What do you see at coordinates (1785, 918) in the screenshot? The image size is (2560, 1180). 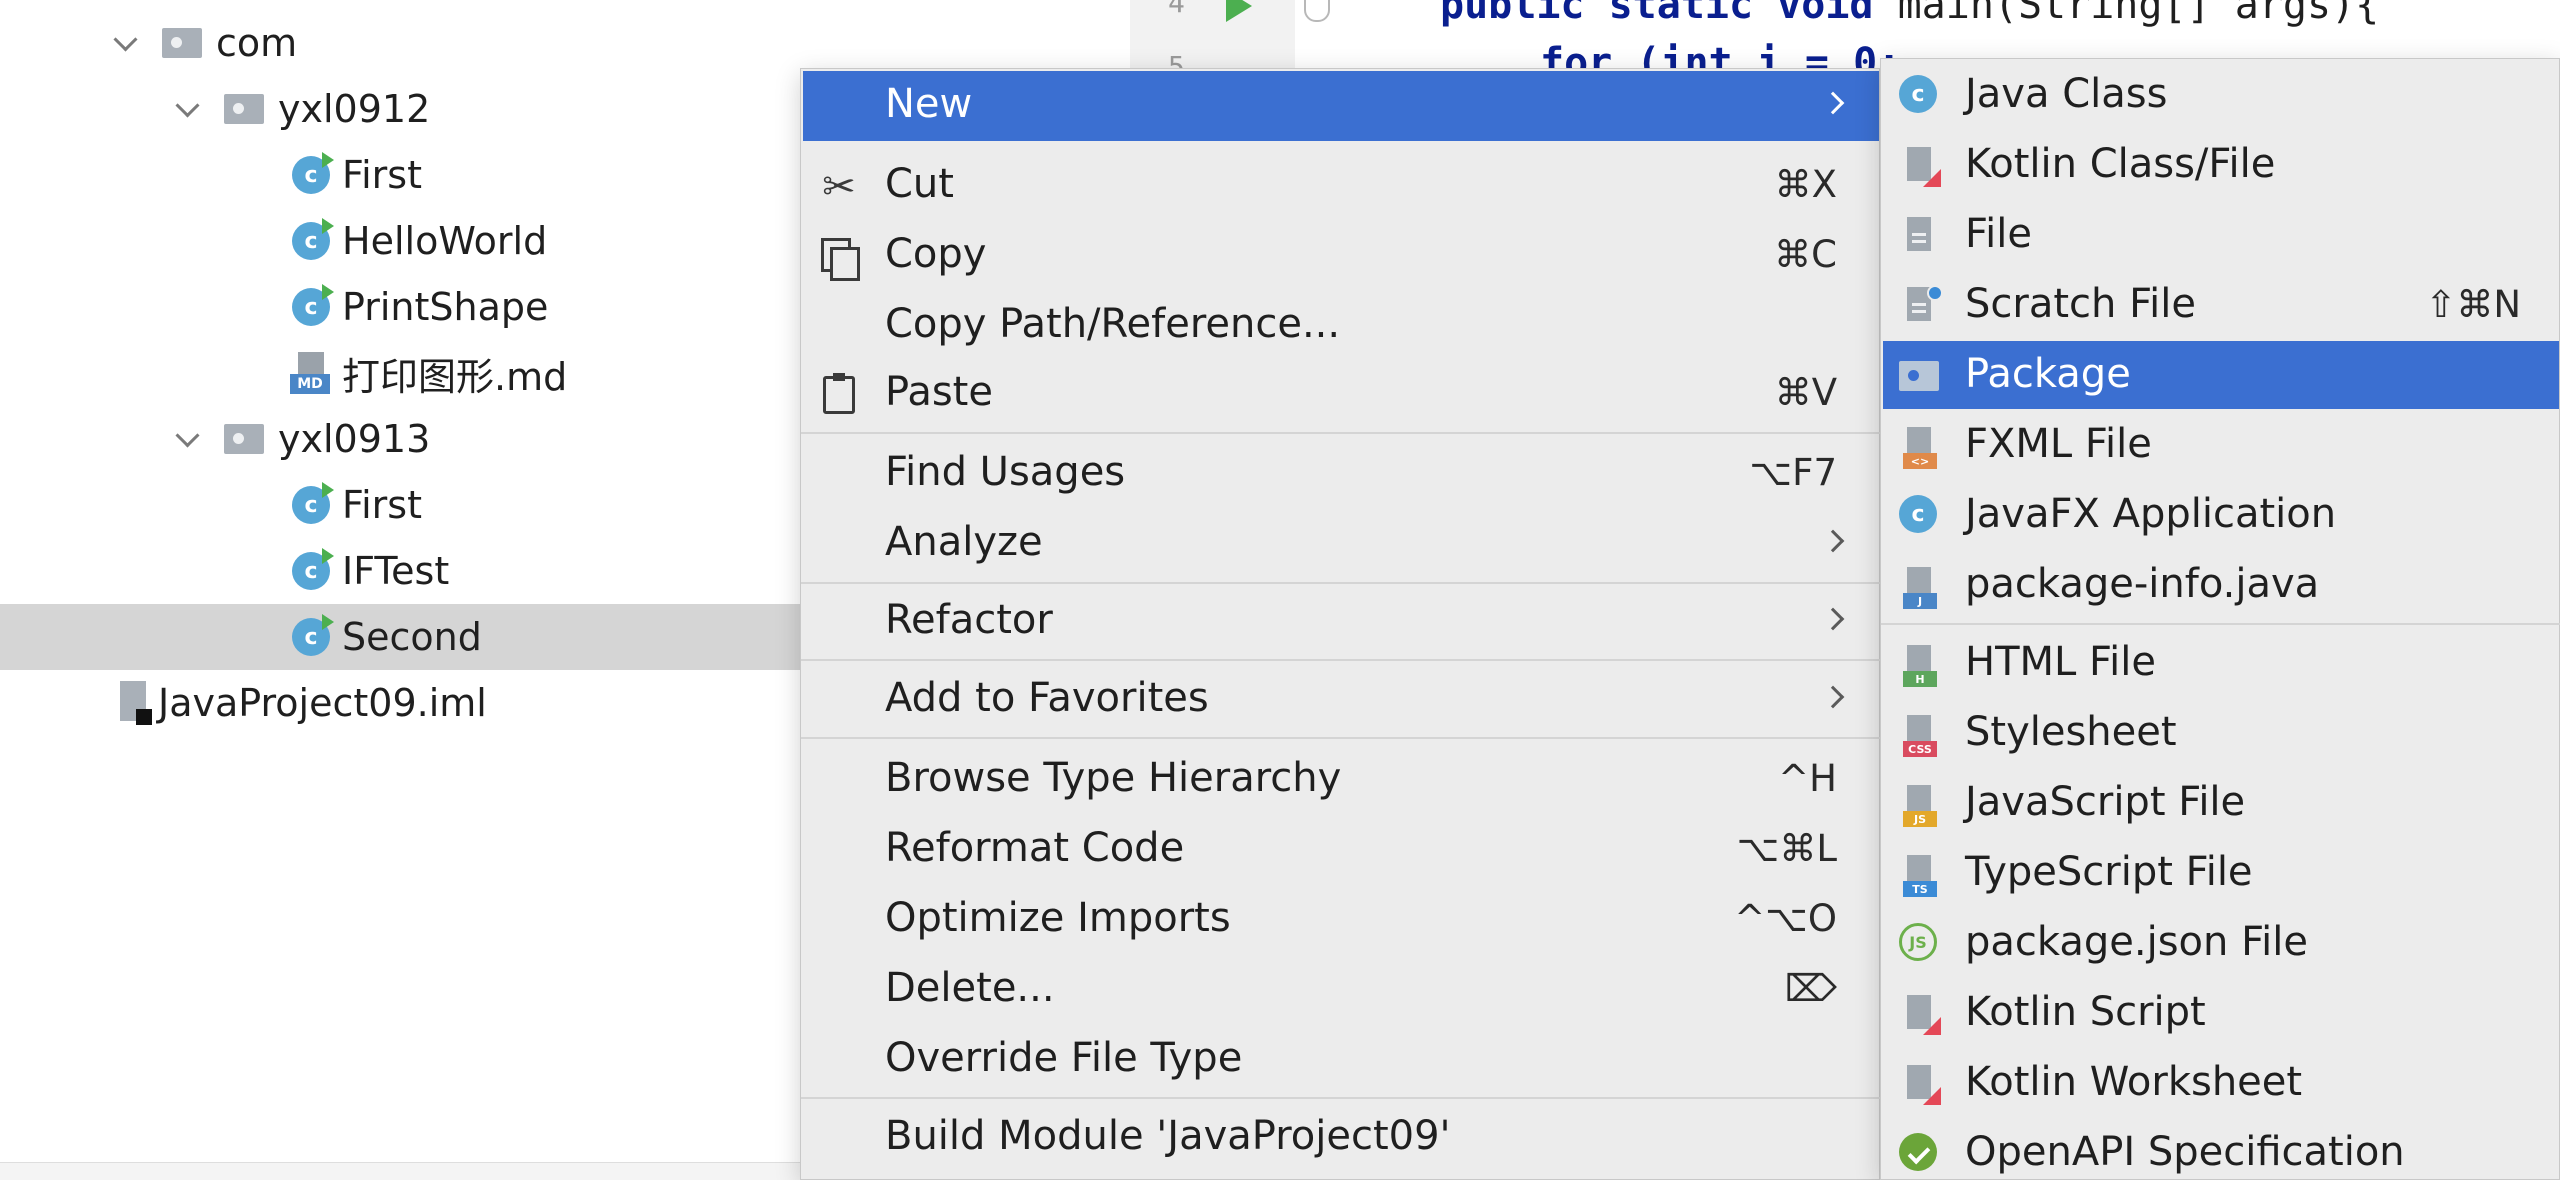 I see `menu-item-shortcut: ^⌥O` at bounding box center [1785, 918].